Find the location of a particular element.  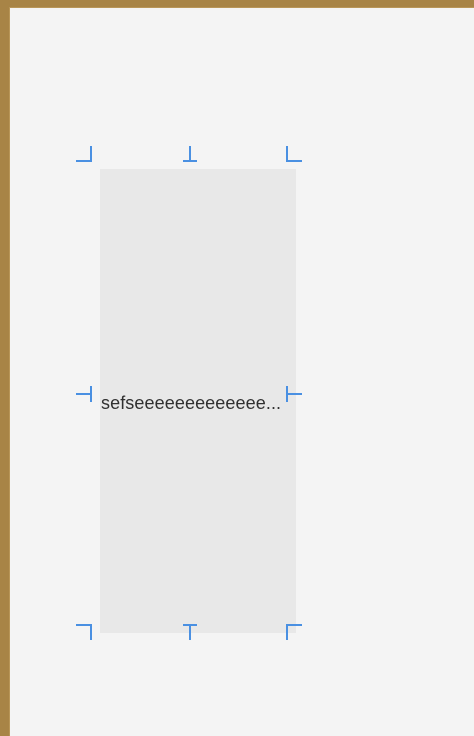

bottom-center-resize-handle is located at coordinates (190, 632).